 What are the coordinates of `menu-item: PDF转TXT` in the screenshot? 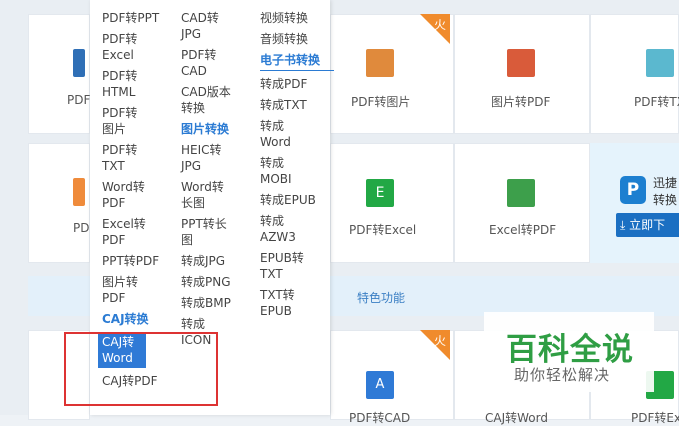 It's located at (124, 158).